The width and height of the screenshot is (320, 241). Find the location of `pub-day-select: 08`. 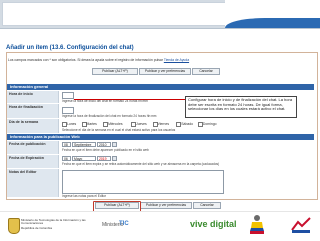

pub-day-select: 08 is located at coordinates (66, 144).